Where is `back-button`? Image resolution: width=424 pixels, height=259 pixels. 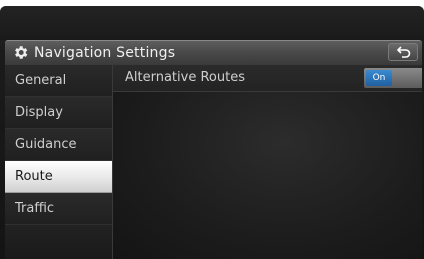
back-button is located at coordinates (403, 52).